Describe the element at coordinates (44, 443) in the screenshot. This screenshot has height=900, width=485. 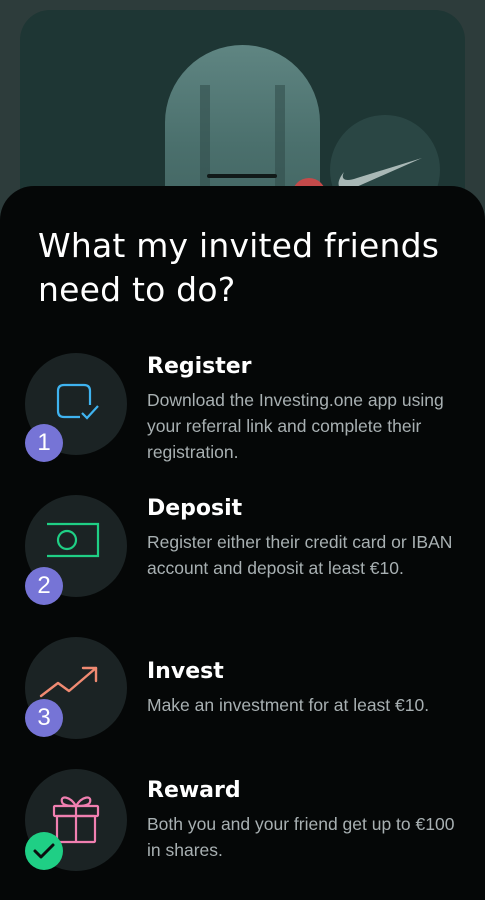
I see `step-number-badge: 1` at that location.